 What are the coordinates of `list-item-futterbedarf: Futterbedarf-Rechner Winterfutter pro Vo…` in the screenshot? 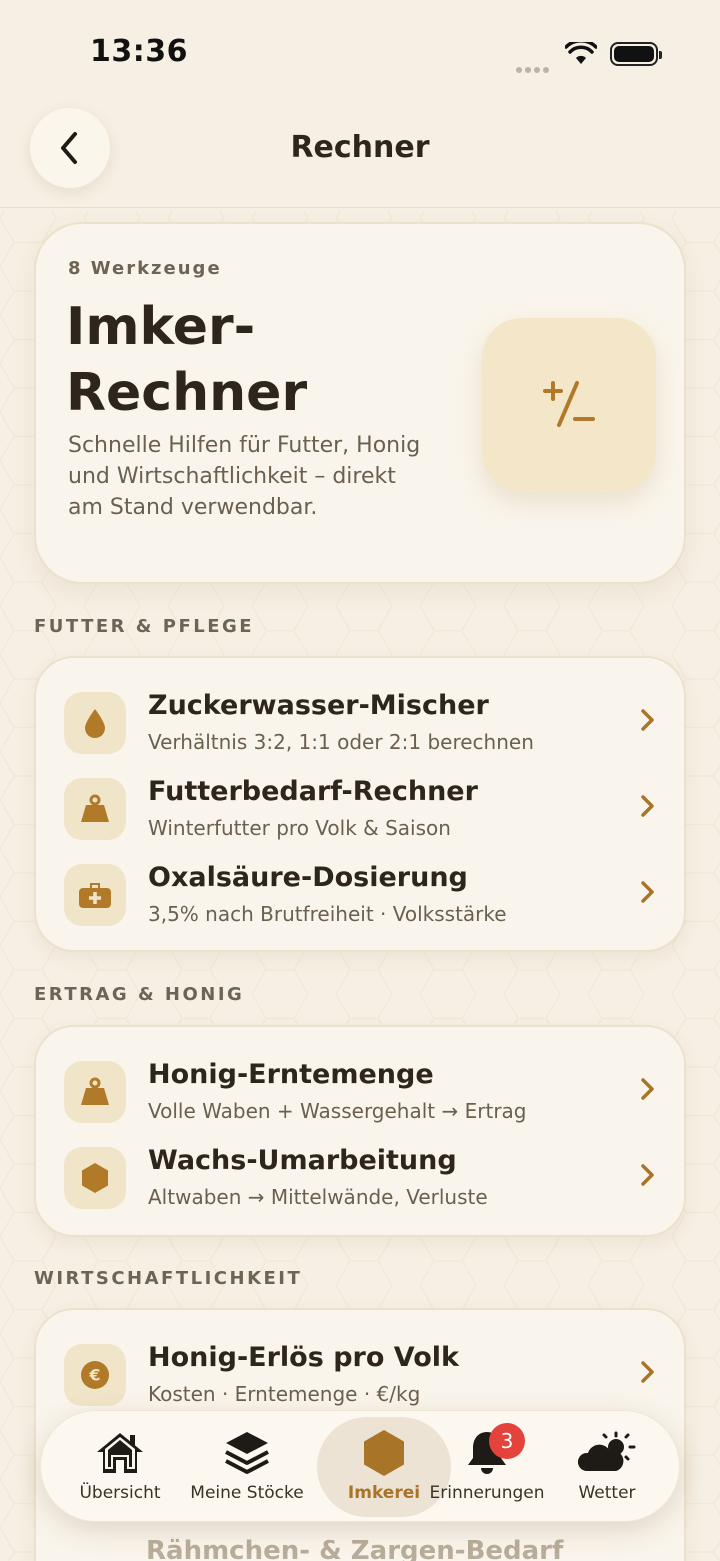 It's located at (360, 807).